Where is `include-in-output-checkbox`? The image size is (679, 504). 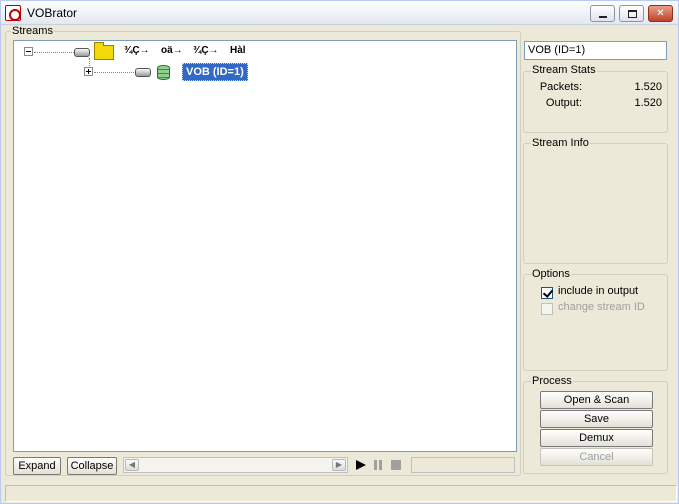
include-in-output-checkbox is located at coordinates (547, 293).